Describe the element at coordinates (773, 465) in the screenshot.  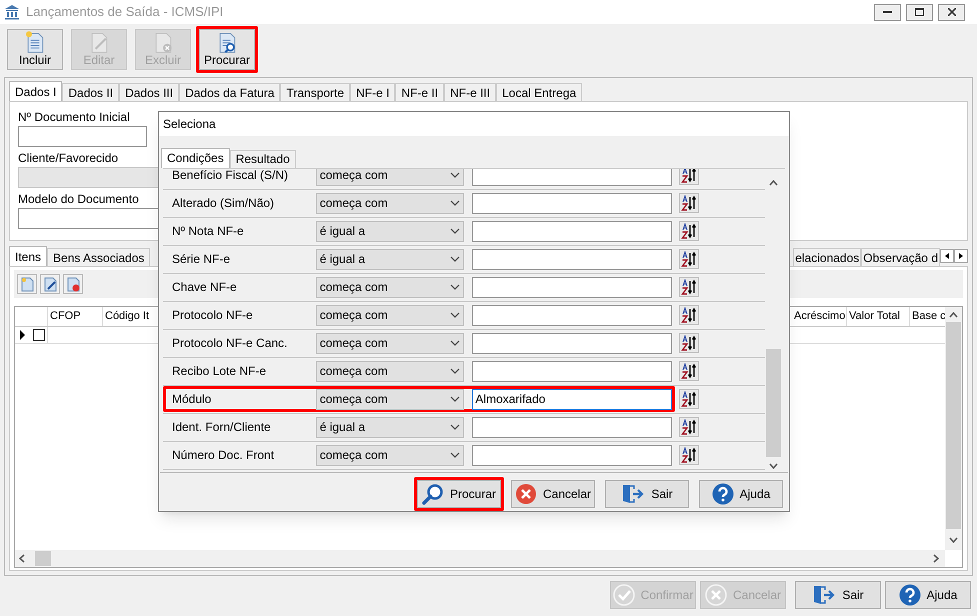
I see `scroll-down-icon` at that location.